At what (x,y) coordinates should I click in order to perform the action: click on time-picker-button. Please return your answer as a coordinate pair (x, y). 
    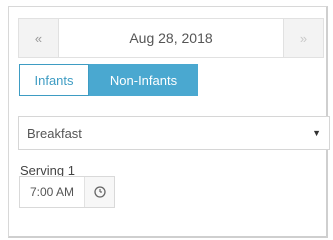
    Looking at the image, I should click on (99, 192).